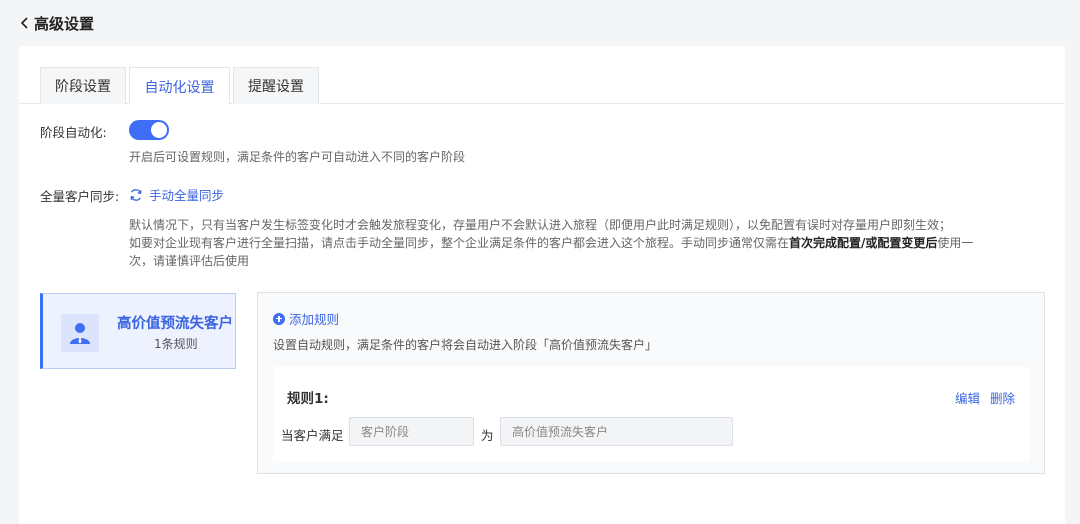  I want to click on header: 高级设置, so click(540, 23).